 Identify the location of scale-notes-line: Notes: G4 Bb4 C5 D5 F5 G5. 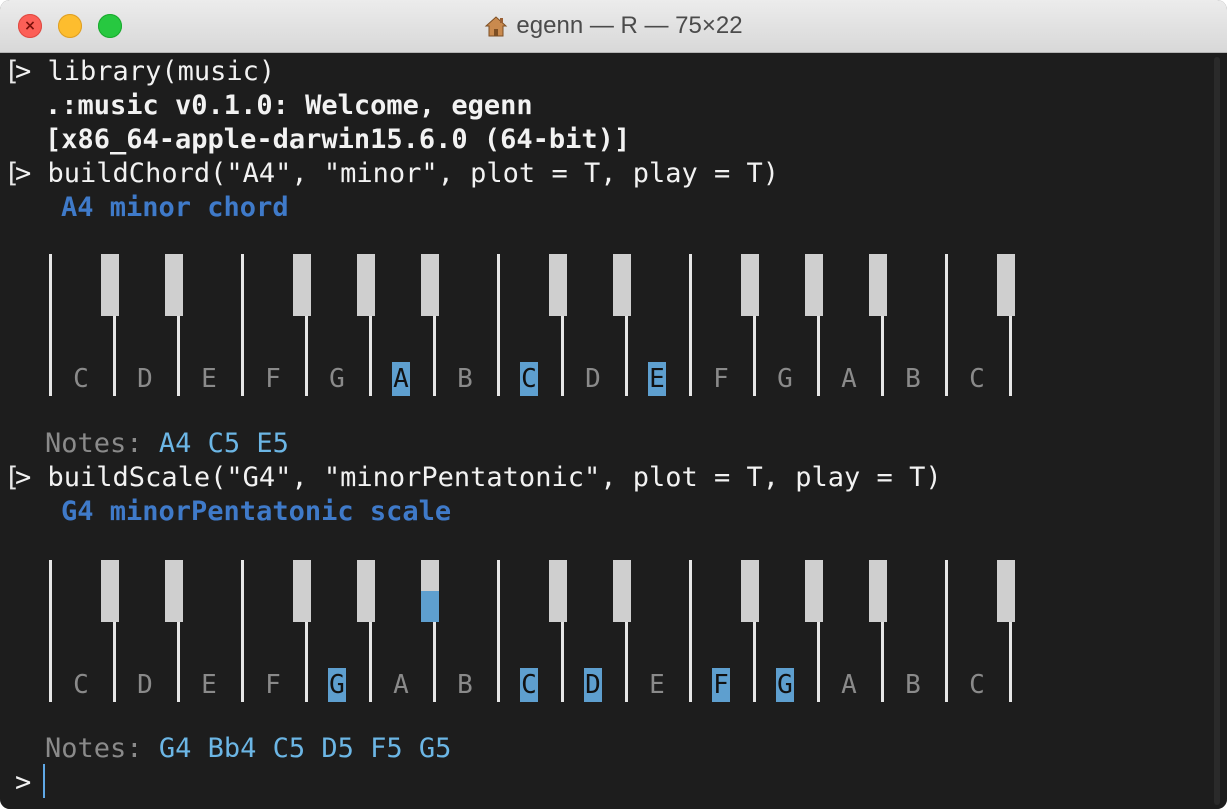
(248, 749).